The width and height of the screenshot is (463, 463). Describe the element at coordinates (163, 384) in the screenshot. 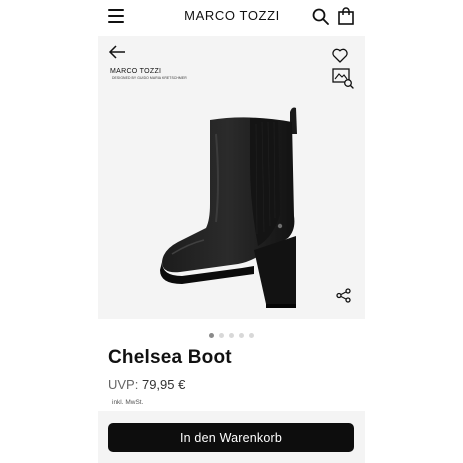

I see `price-value: 79,95 €` at that location.